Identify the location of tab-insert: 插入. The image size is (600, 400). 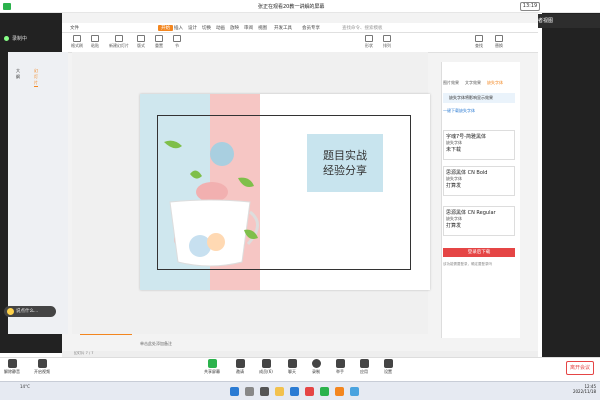
(178, 28).